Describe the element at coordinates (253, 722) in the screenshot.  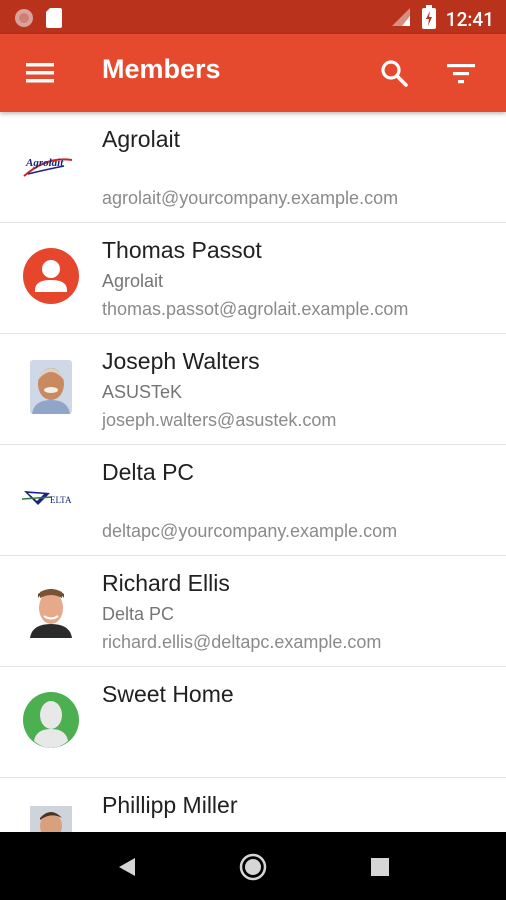
I see `list-item: Sweet Home` at that location.